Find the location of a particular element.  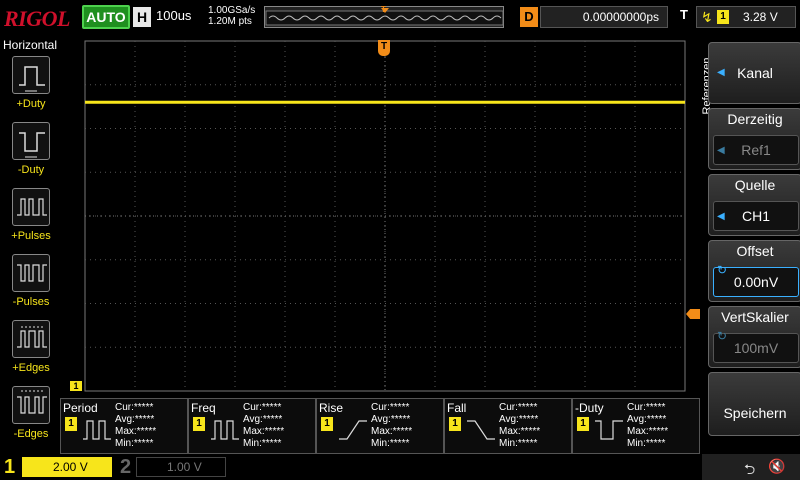

fall-time-icon is located at coordinates (481, 430).